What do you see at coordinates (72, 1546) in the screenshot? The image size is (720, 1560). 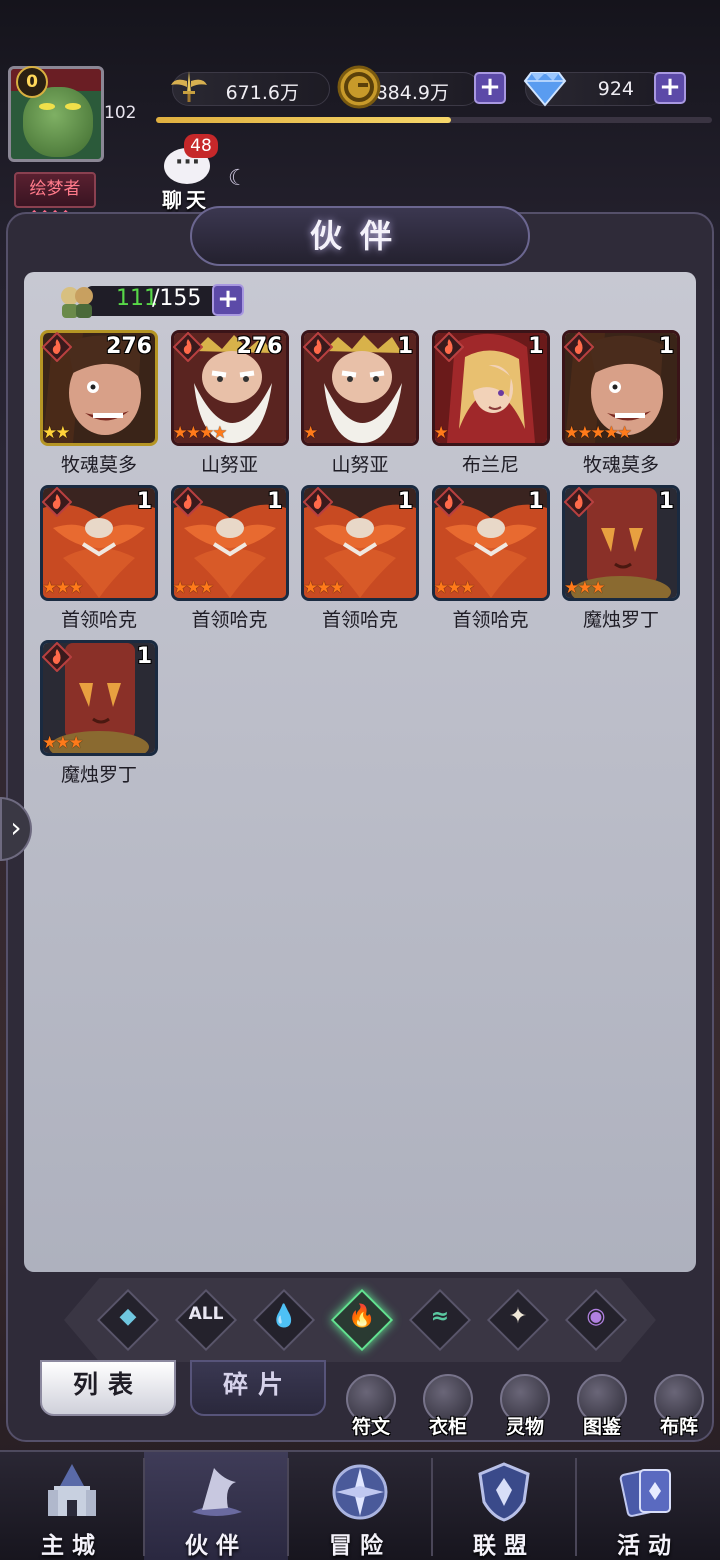 I see `nav-label: 主城` at bounding box center [72, 1546].